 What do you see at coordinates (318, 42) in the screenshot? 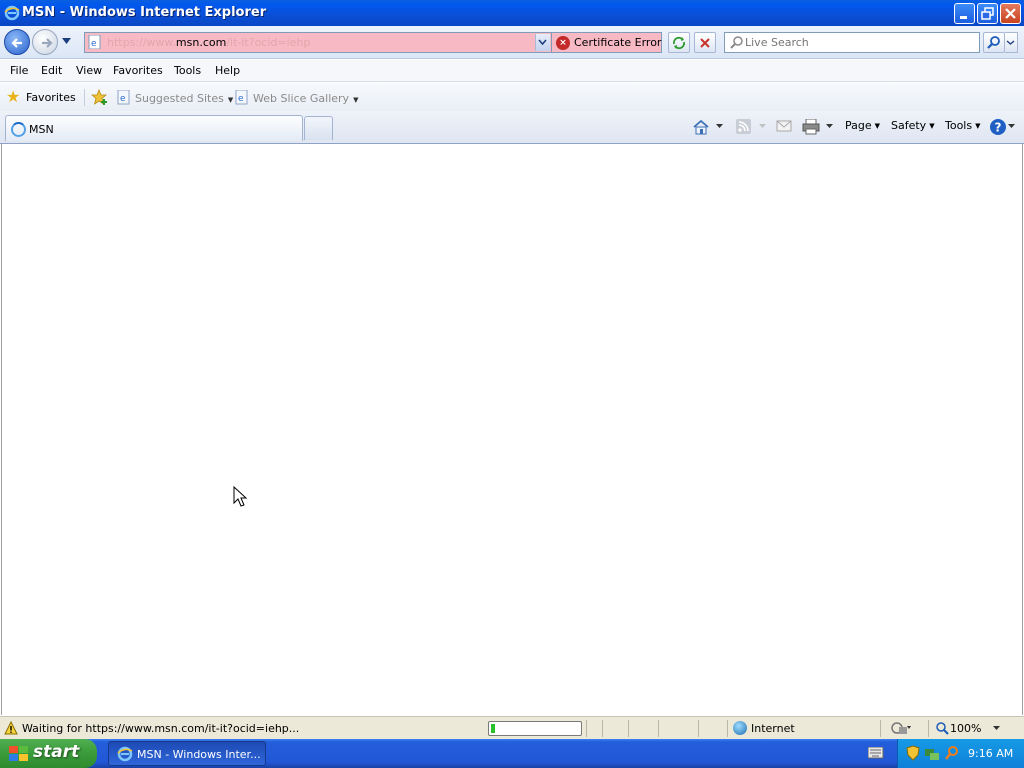
I see `address-field: e https://www.msn.com/it-it?ocid=iehp` at bounding box center [318, 42].